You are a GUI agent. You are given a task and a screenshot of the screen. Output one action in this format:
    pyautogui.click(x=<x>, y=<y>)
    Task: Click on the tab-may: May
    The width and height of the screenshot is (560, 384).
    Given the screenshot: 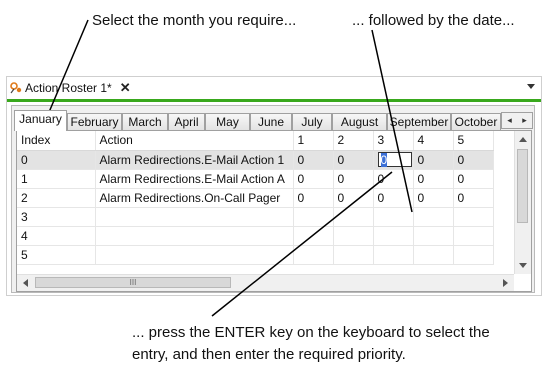 What is the action you would take?
    pyautogui.click(x=227, y=121)
    